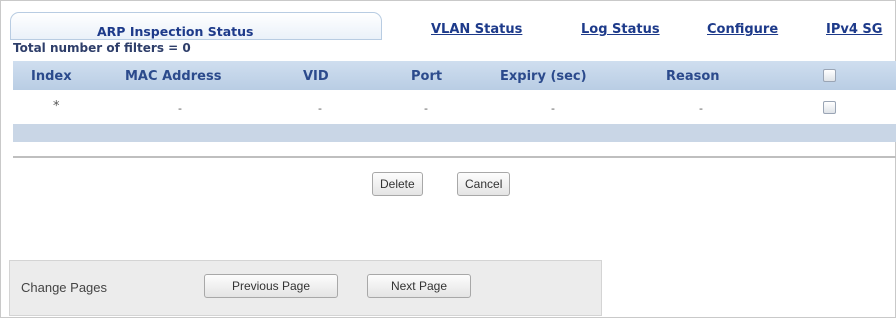 The width and height of the screenshot is (896, 318). What do you see at coordinates (173, 76) in the screenshot?
I see `column-header-mac-address: MAC Address` at bounding box center [173, 76].